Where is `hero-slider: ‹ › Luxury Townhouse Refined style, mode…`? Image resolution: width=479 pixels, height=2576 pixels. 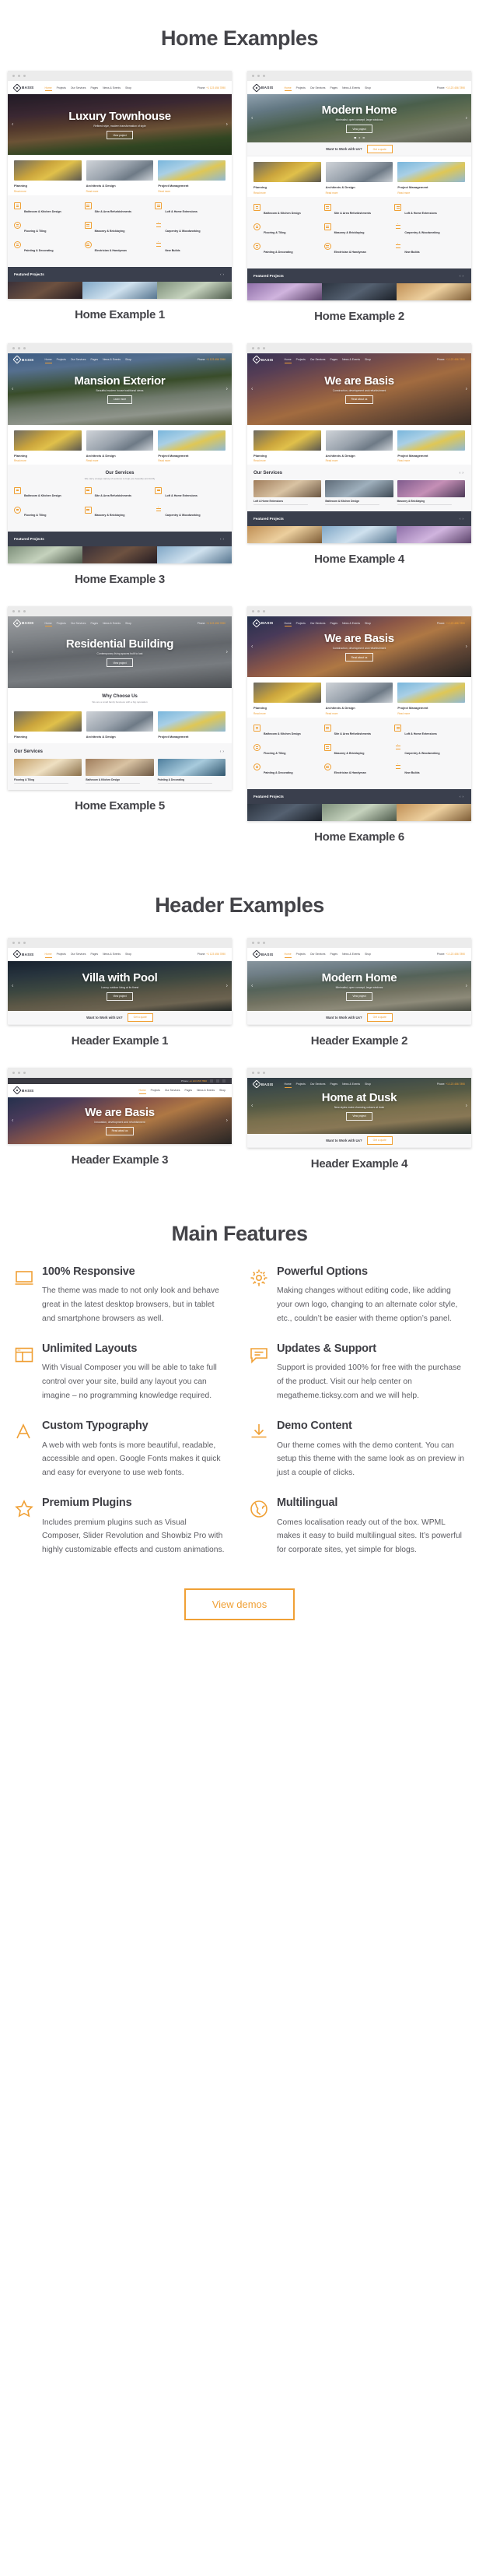
hero-slider: ‹ › Luxury Townhouse Refined style, mode… is located at coordinates (120, 125).